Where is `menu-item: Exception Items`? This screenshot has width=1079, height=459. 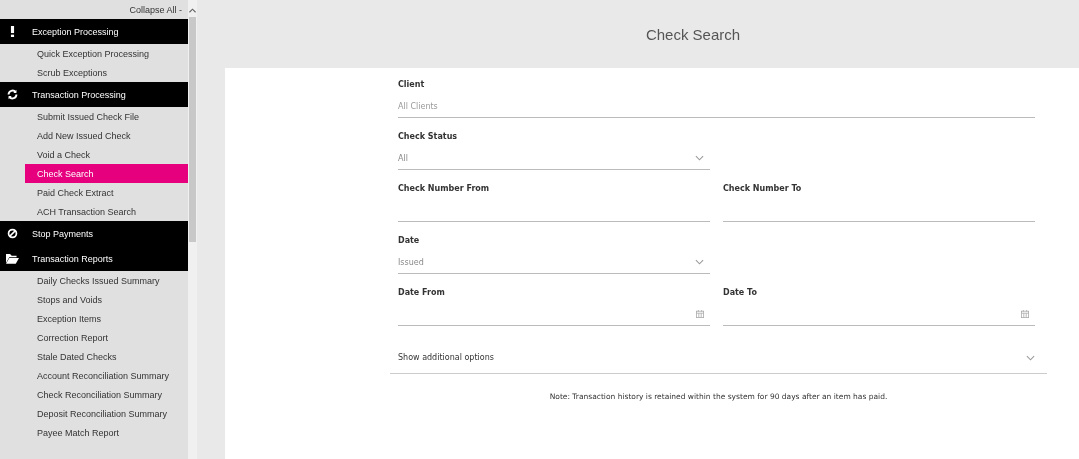 menu-item: Exception Items is located at coordinates (106, 318).